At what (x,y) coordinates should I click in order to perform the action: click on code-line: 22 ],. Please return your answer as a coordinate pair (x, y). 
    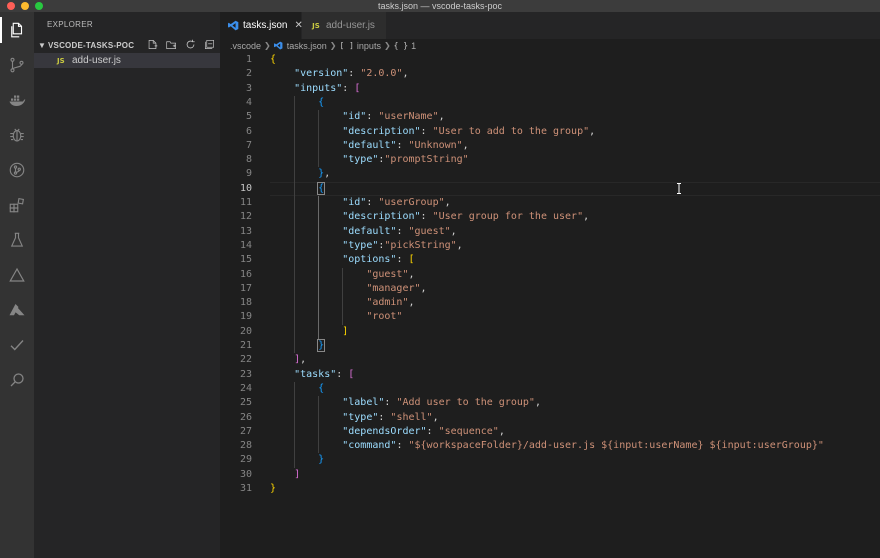
    Looking at the image, I should click on (550, 360).